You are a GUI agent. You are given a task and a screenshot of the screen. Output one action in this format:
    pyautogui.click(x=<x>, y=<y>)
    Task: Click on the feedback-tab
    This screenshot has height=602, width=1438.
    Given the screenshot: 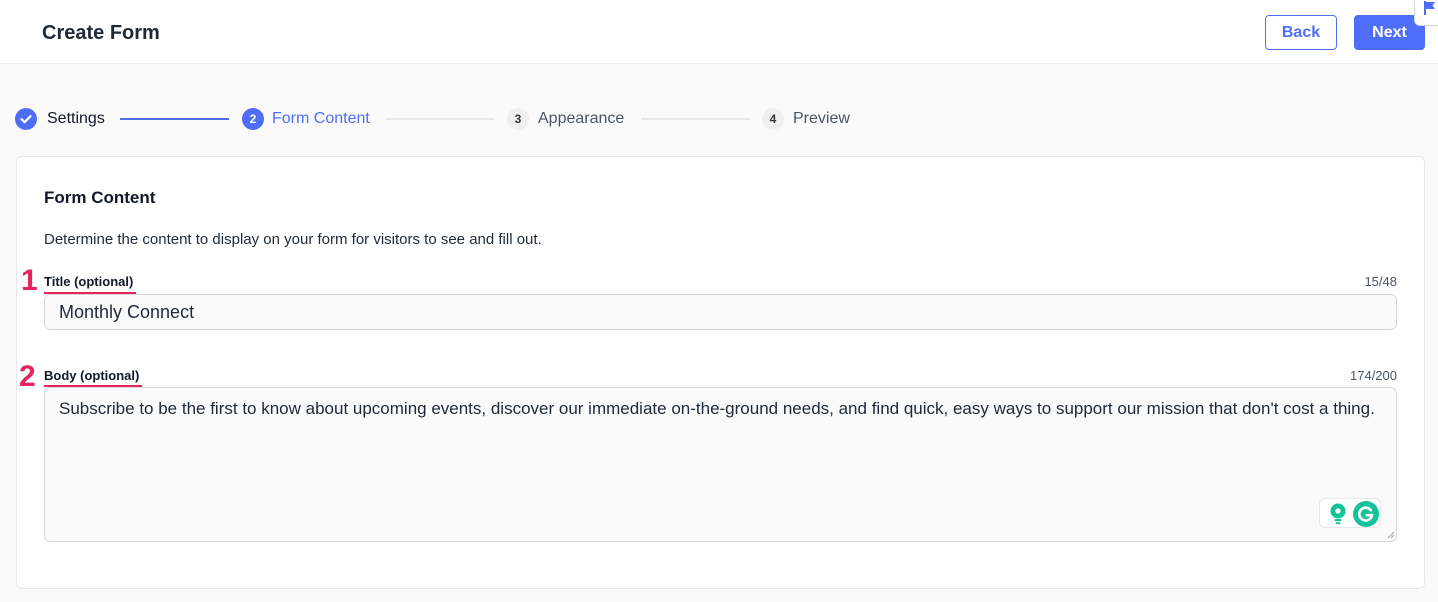 What is the action you would take?
    pyautogui.click(x=1426, y=13)
    